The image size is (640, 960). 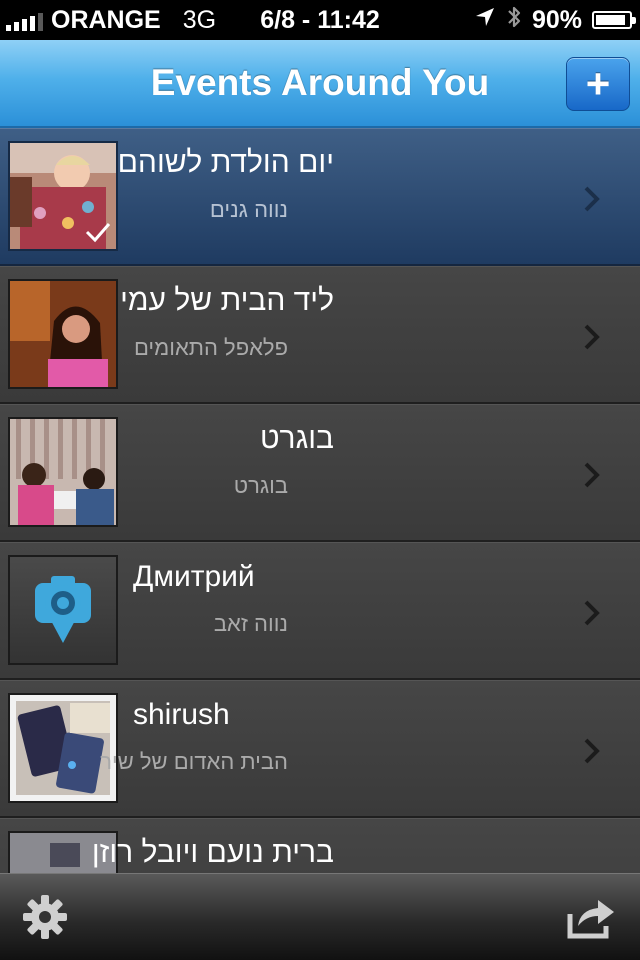 What do you see at coordinates (212, 852) in the screenshot?
I see `event-title: ברית נועם ויובל רוזן` at bounding box center [212, 852].